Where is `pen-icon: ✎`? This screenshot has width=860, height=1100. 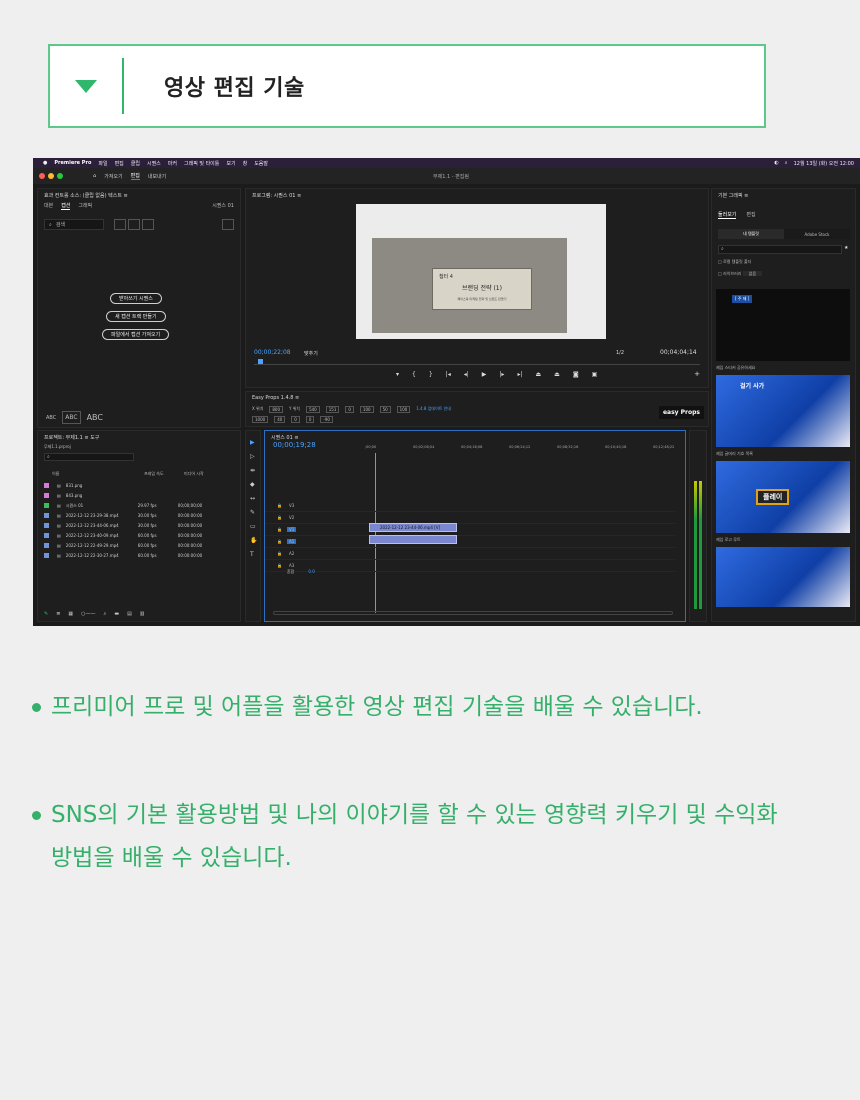
pen-icon: ✎ is located at coordinates (253, 512).